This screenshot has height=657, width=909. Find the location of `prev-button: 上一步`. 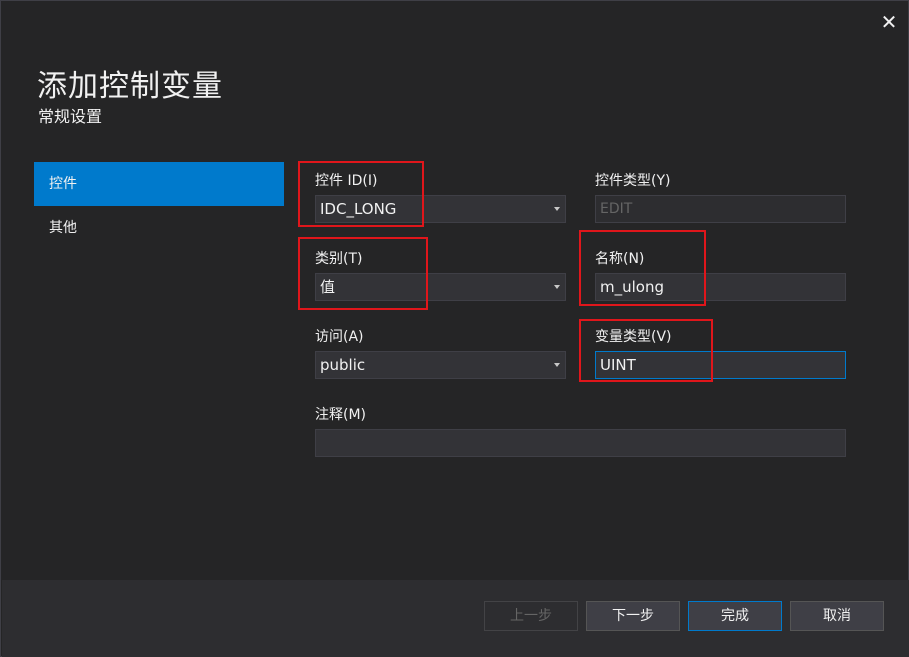

prev-button: 上一步 is located at coordinates (531, 616).